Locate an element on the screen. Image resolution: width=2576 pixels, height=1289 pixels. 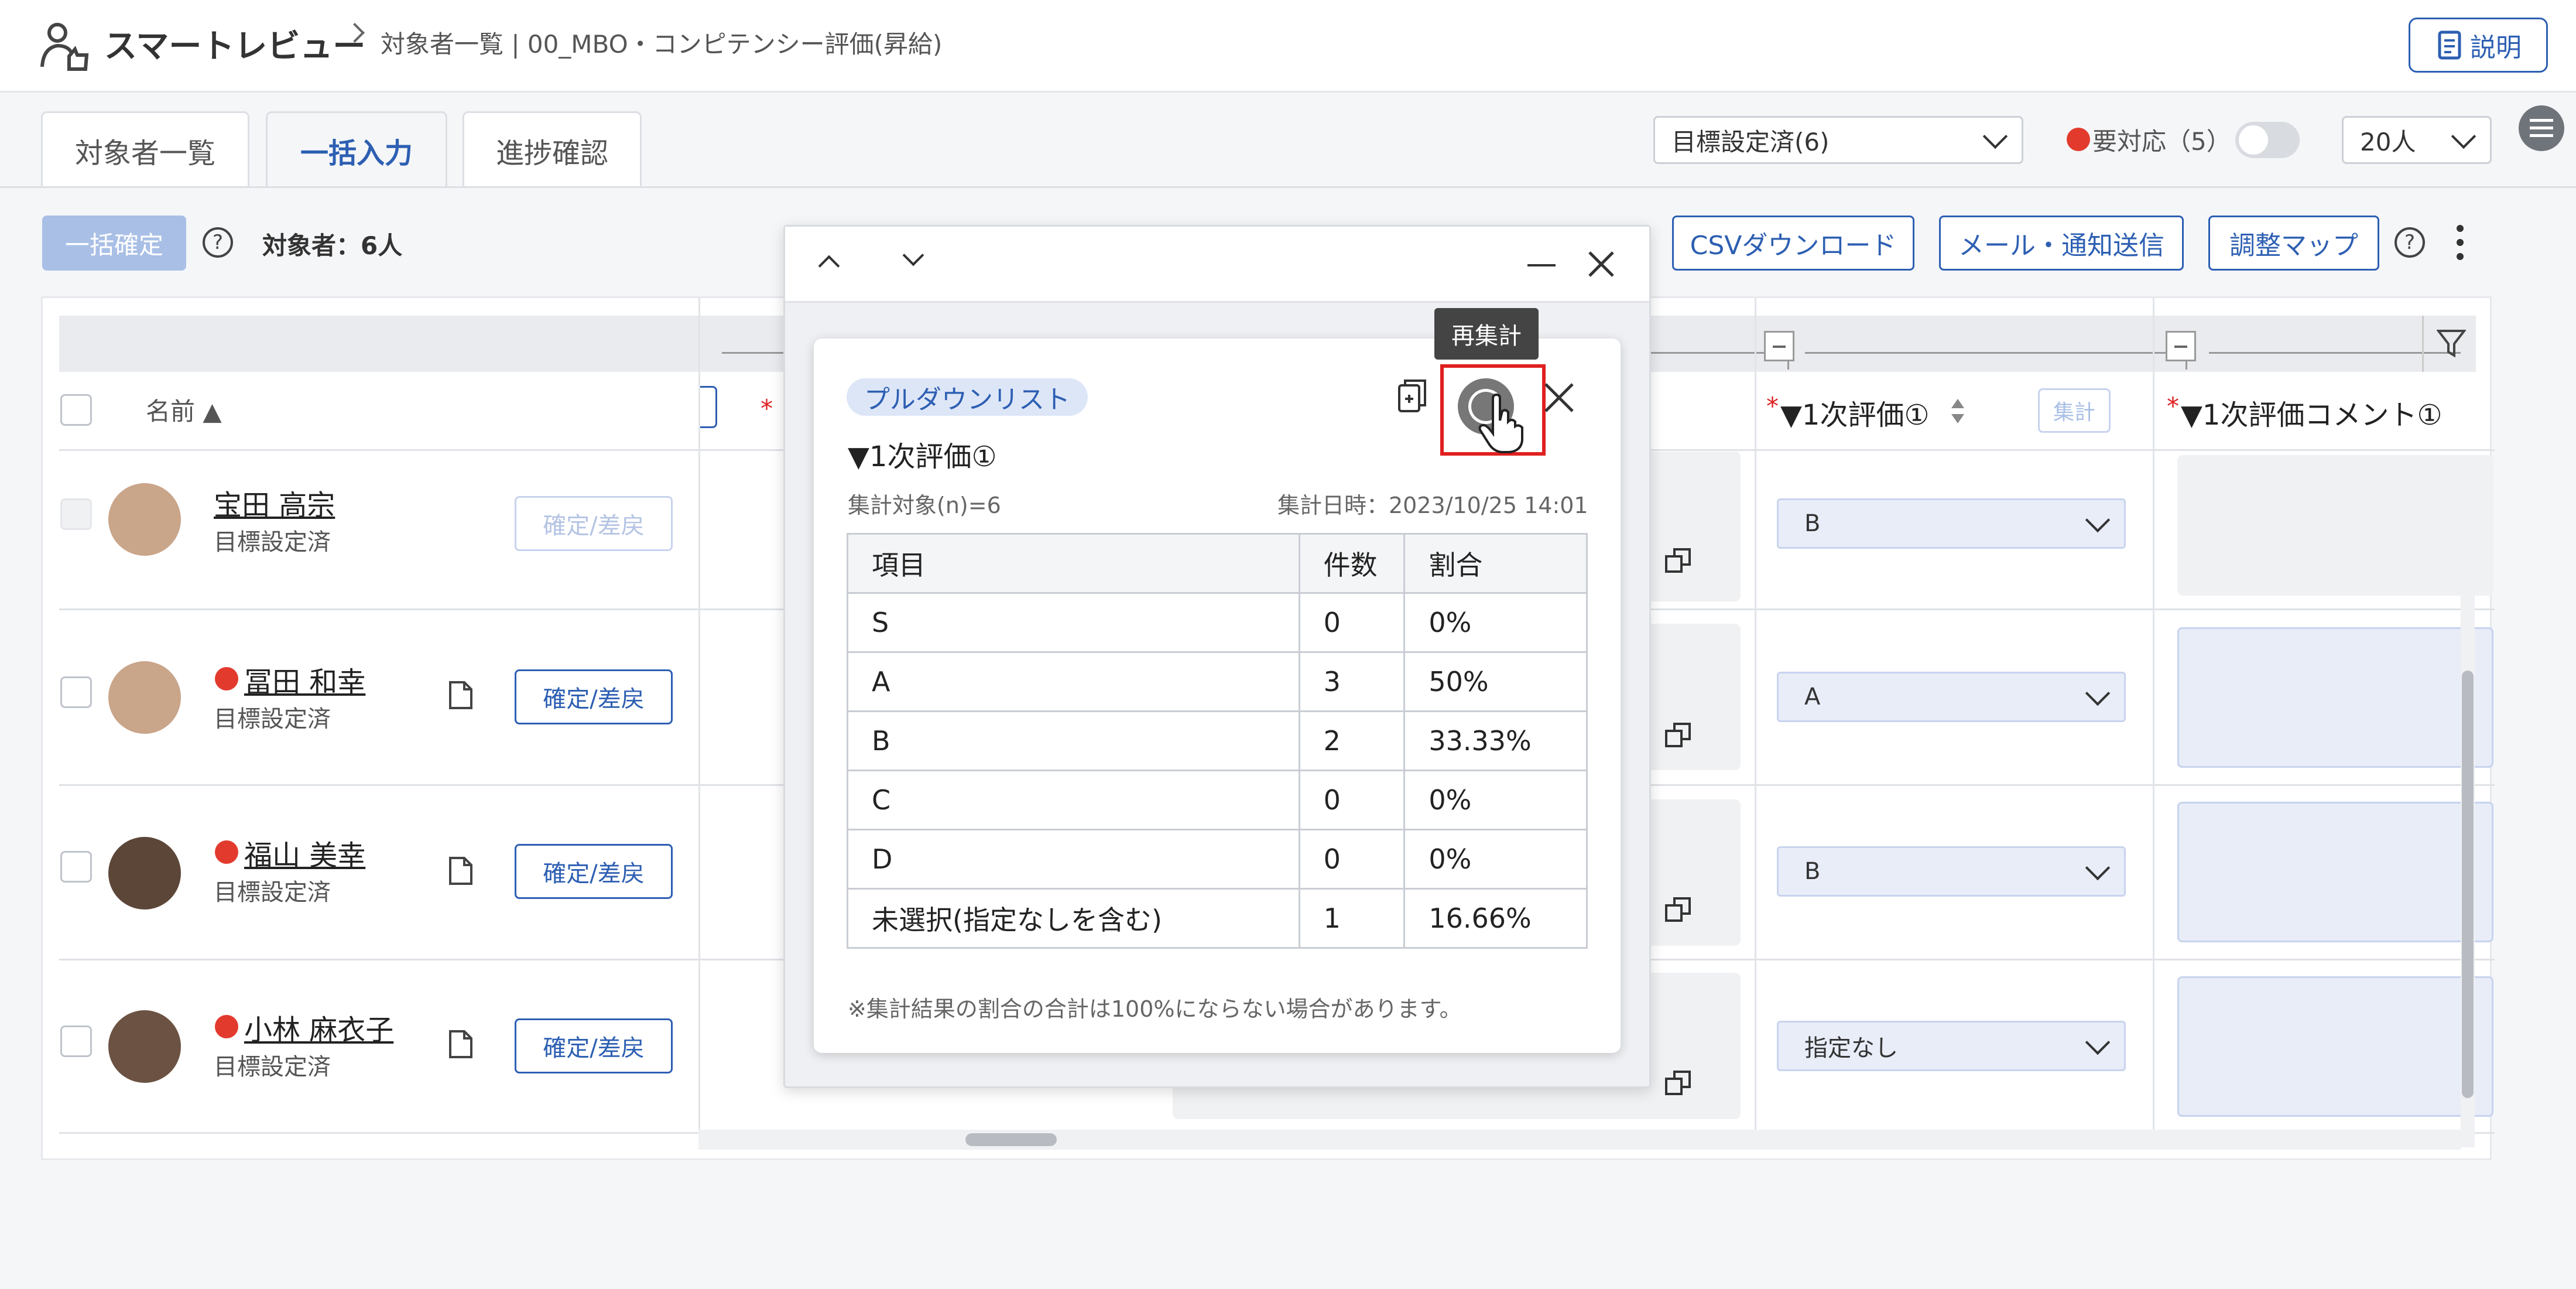
person-name-link: 宝田 高宗 is located at coordinates (274, 503).